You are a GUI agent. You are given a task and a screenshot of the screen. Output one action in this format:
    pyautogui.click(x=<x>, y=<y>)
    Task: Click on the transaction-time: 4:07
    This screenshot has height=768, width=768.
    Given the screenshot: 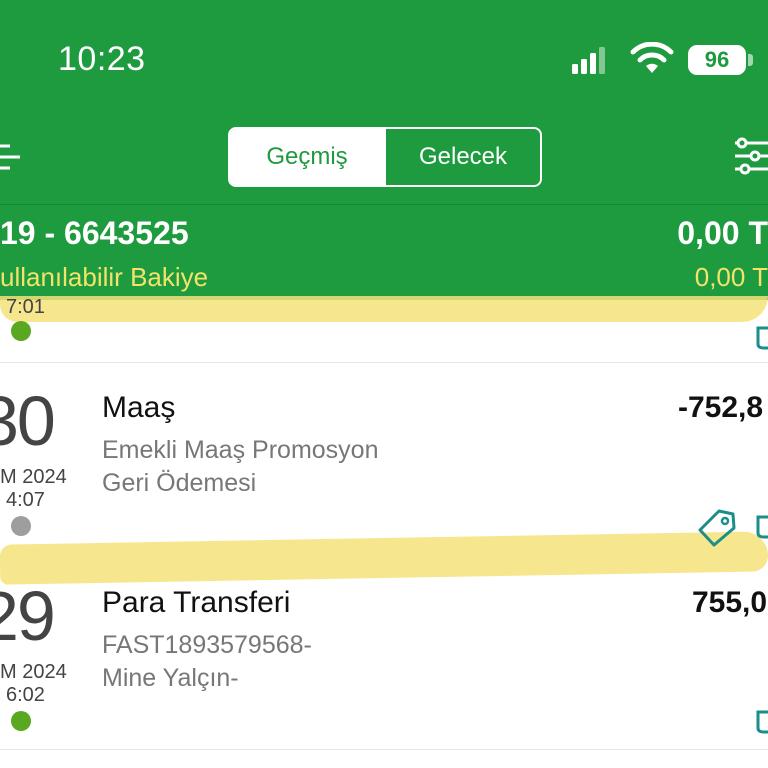 What is the action you would take?
    pyautogui.click(x=25, y=500)
    